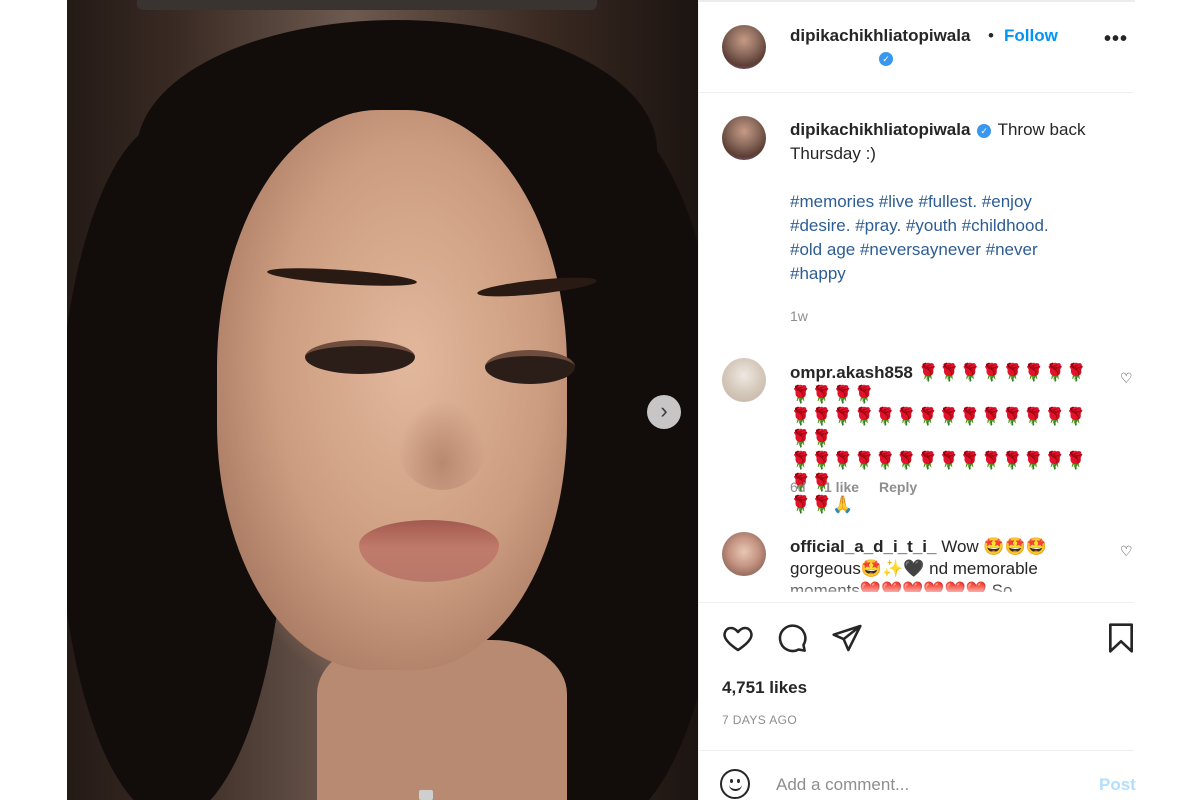 The width and height of the screenshot is (1200, 800). I want to click on chevron-right-icon: ›, so click(664, 410).